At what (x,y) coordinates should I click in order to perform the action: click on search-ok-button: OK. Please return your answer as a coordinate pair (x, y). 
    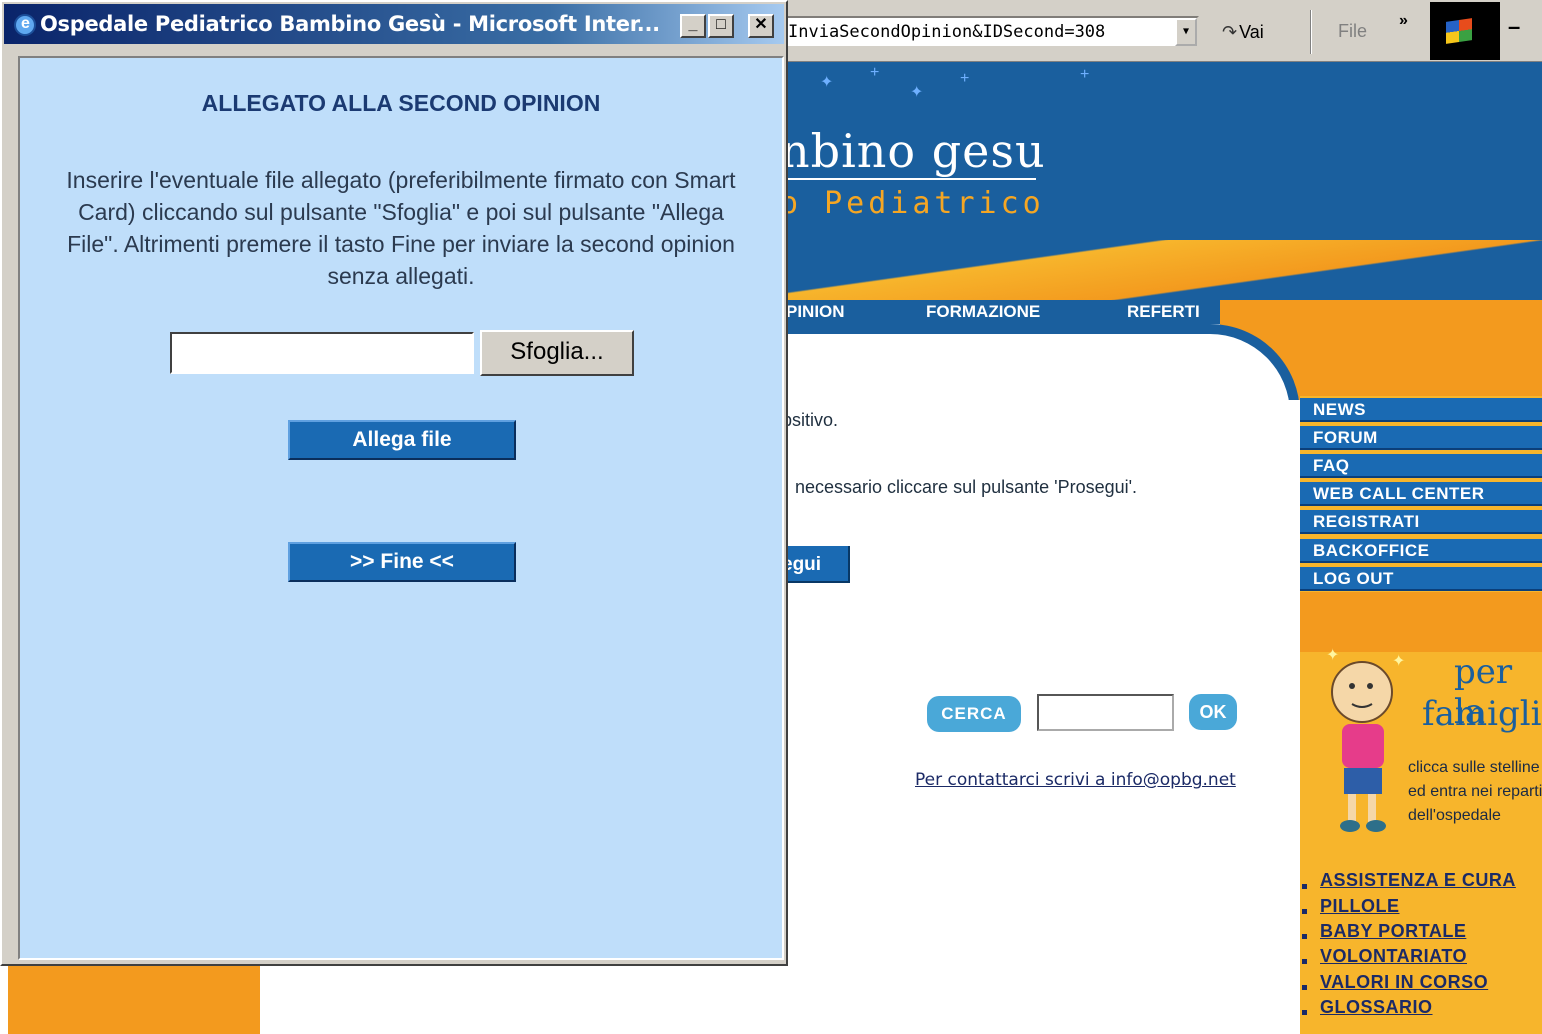
    Looking at the image, I should click on (1213, 712).